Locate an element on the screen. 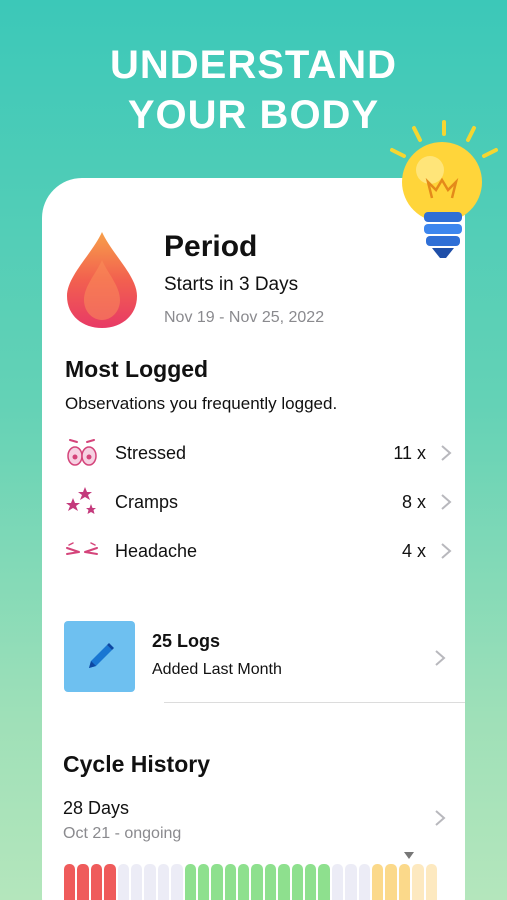  log-item-cramps: Cramps 8 x is located at coordinates (257, 502).